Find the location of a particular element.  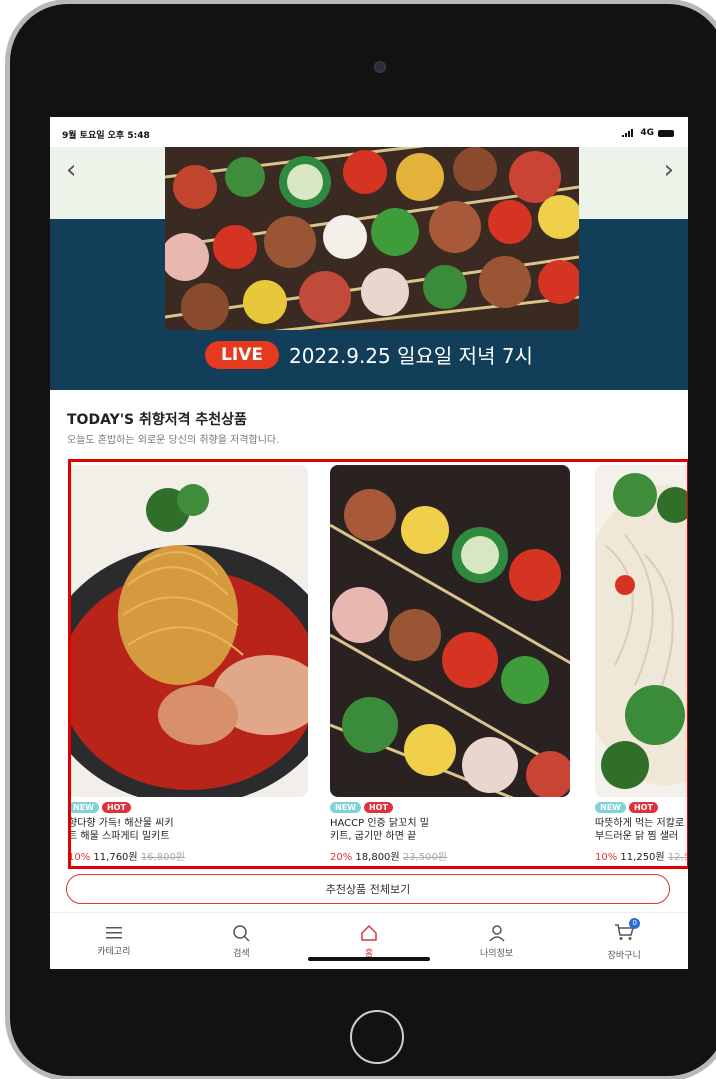

cart-icon-wrap: 0 is located at coordinates (627, 930).